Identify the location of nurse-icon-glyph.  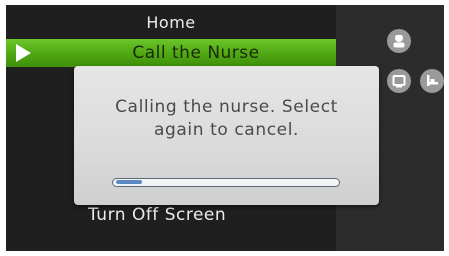
(399, 40).